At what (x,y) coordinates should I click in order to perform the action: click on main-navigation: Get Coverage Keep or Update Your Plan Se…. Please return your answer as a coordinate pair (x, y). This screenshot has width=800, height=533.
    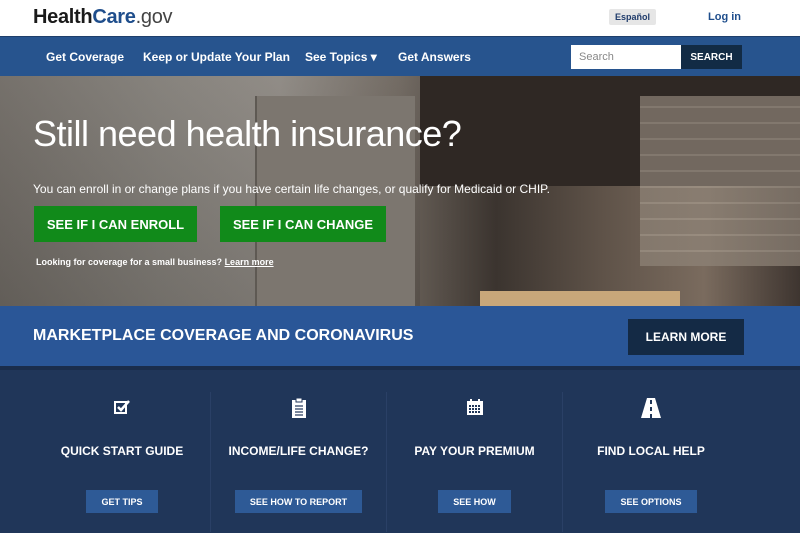
    Looking at the image, I should click on (400, 56).